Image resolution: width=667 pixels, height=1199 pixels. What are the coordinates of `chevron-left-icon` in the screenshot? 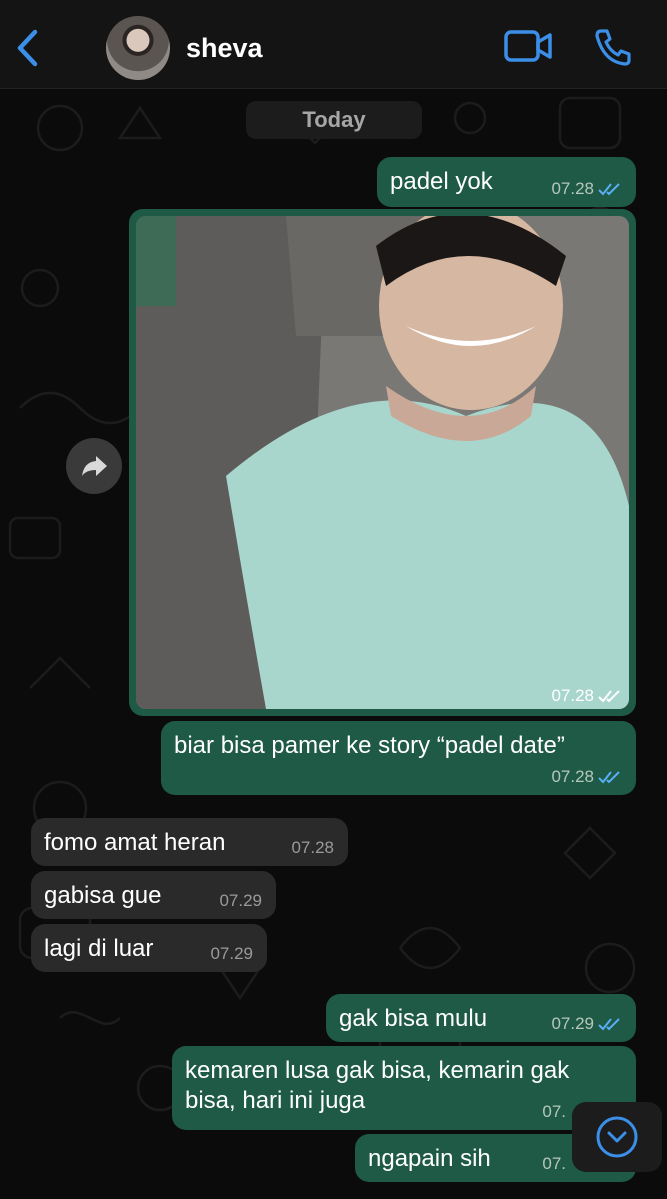 It's located at (27, 48).